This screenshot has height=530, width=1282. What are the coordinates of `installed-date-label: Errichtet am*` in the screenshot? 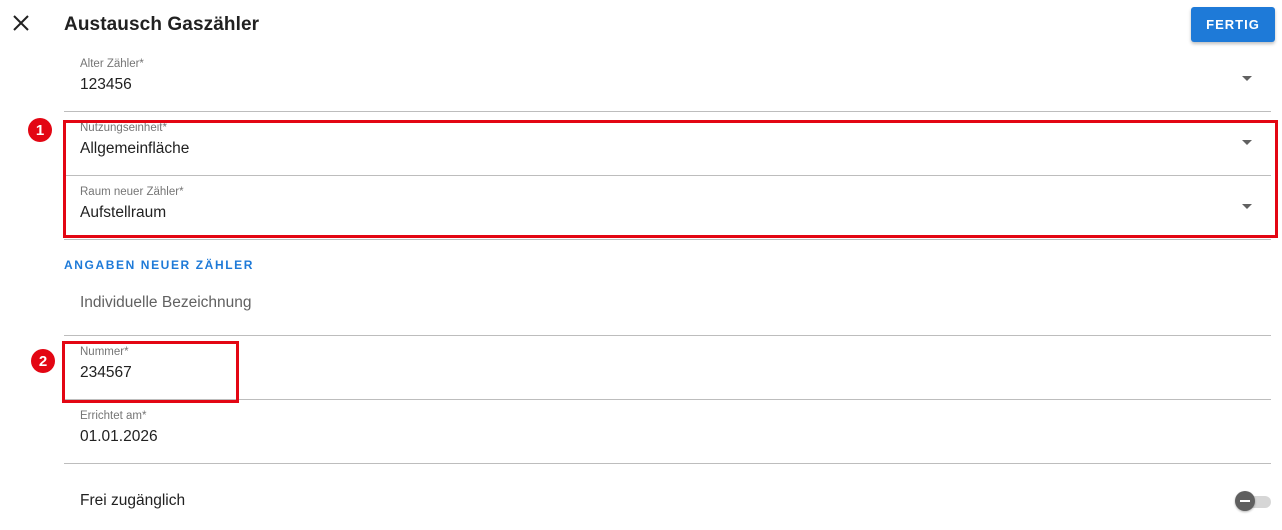 It's located at (113, 416).